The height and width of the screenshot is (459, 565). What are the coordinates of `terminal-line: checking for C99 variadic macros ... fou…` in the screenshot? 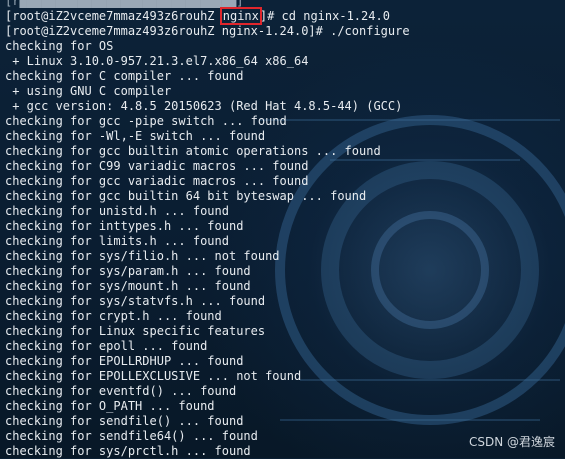 It's located at (157, 166).